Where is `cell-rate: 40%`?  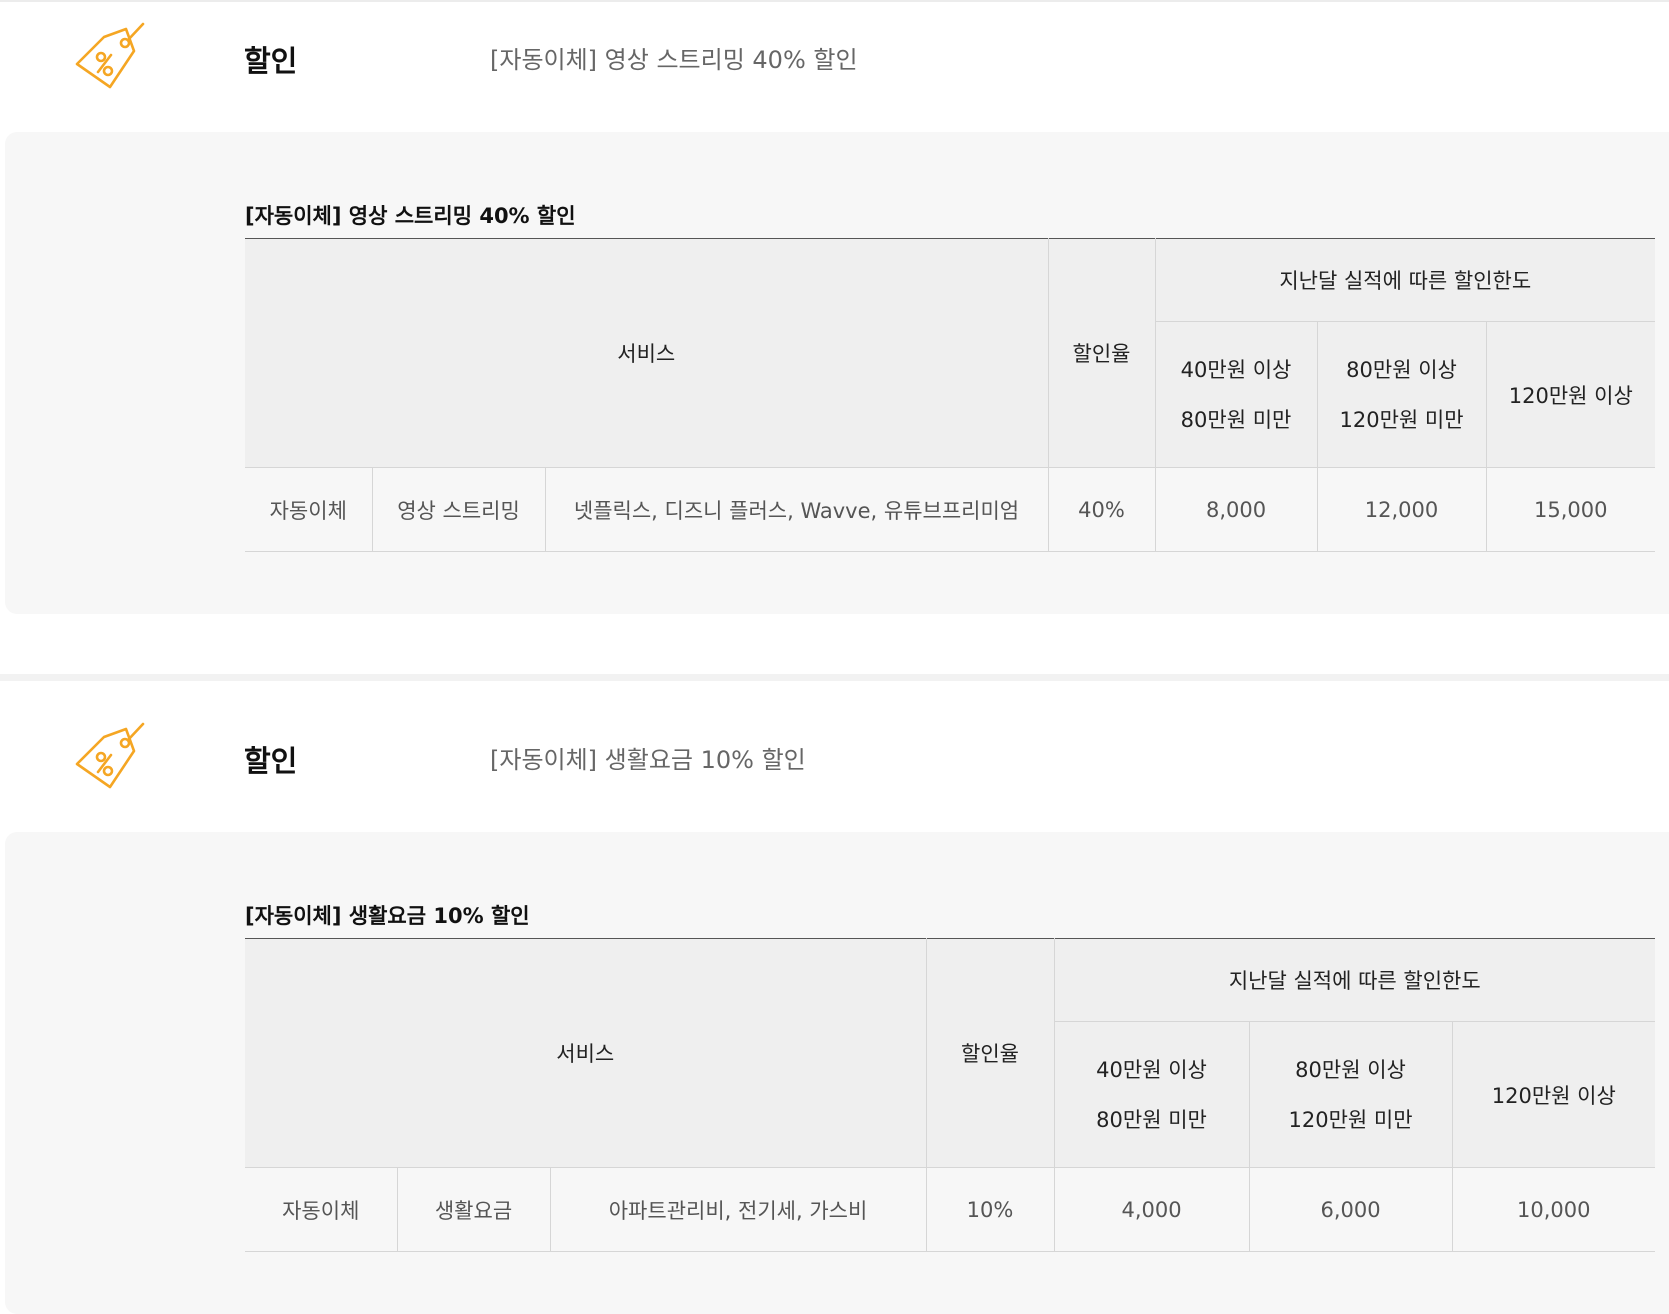 cell-rate: 40% is located at coordinates (1101, 509).